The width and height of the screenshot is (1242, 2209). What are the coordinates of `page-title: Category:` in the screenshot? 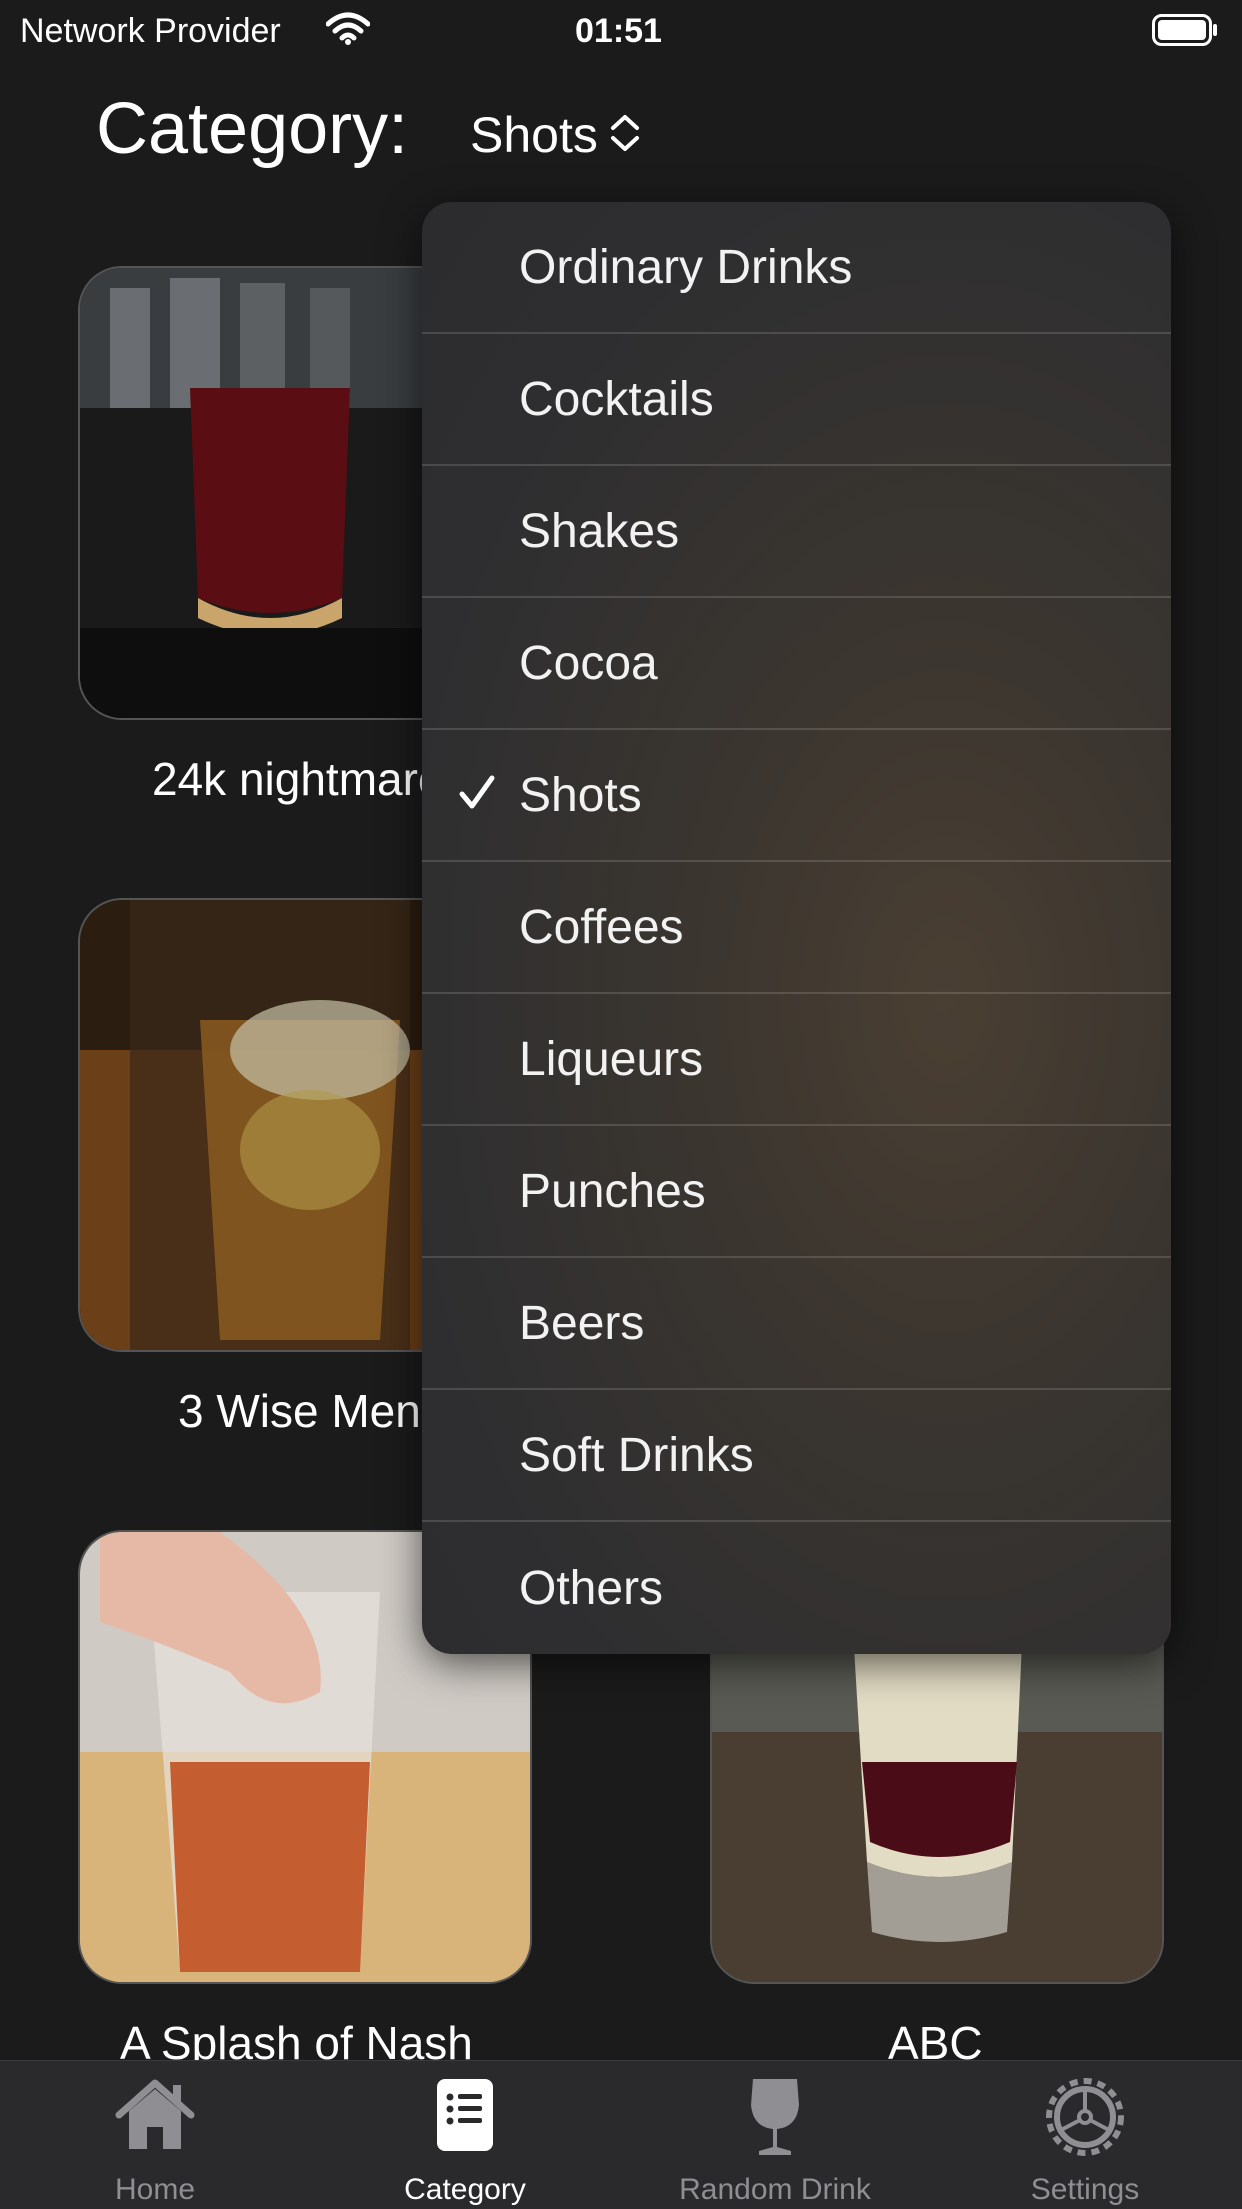 It's located at (252, 129).